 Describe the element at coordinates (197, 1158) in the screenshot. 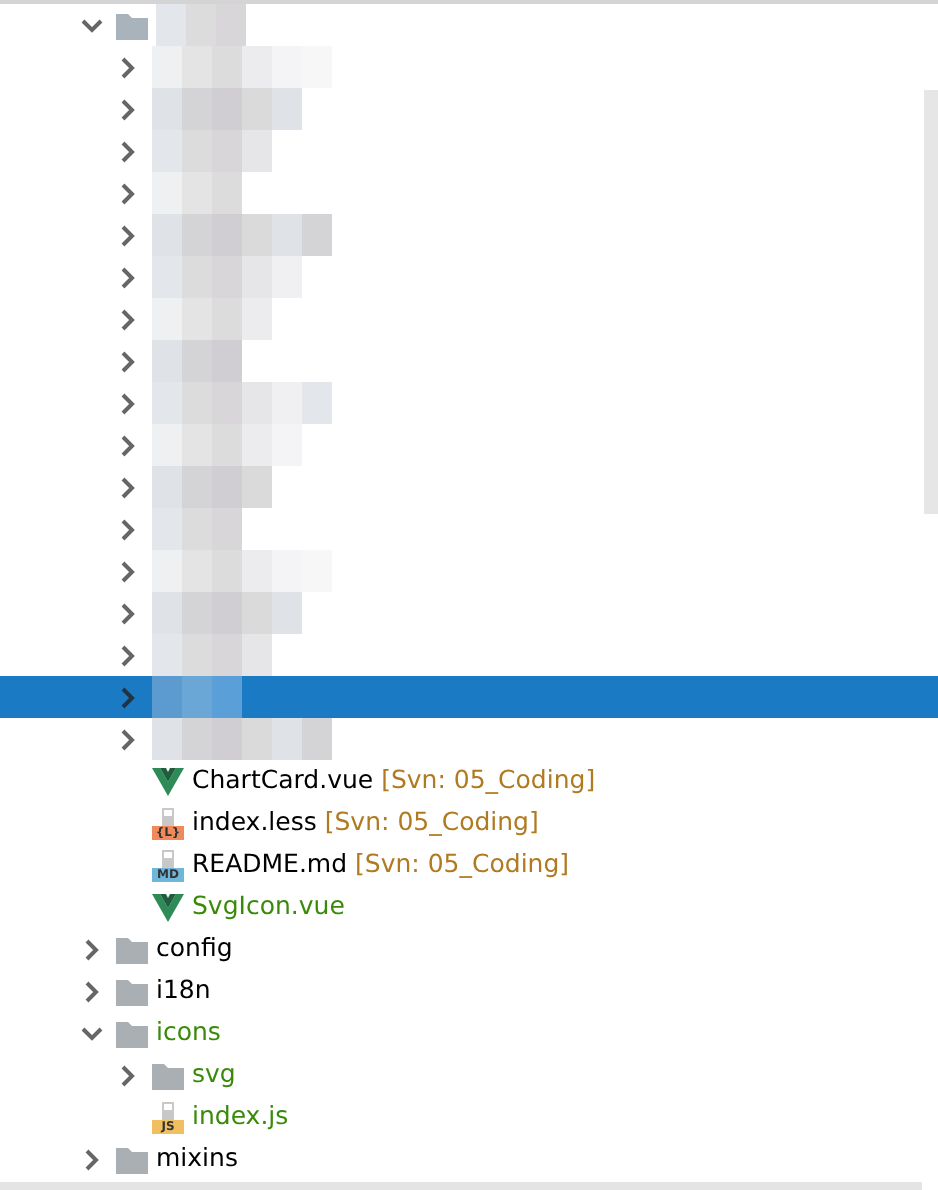

I see `folder-name: mixins` at that location.